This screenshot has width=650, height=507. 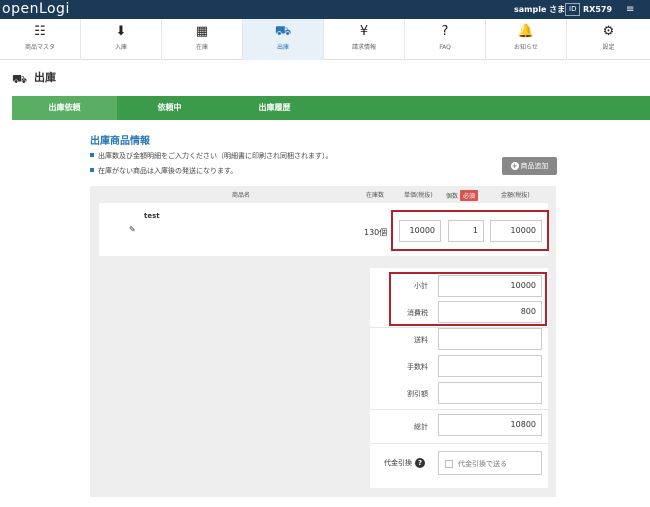 I want to click on nav-item-product-master: ☷ 商品マスタ, so click(x=40, y=39).